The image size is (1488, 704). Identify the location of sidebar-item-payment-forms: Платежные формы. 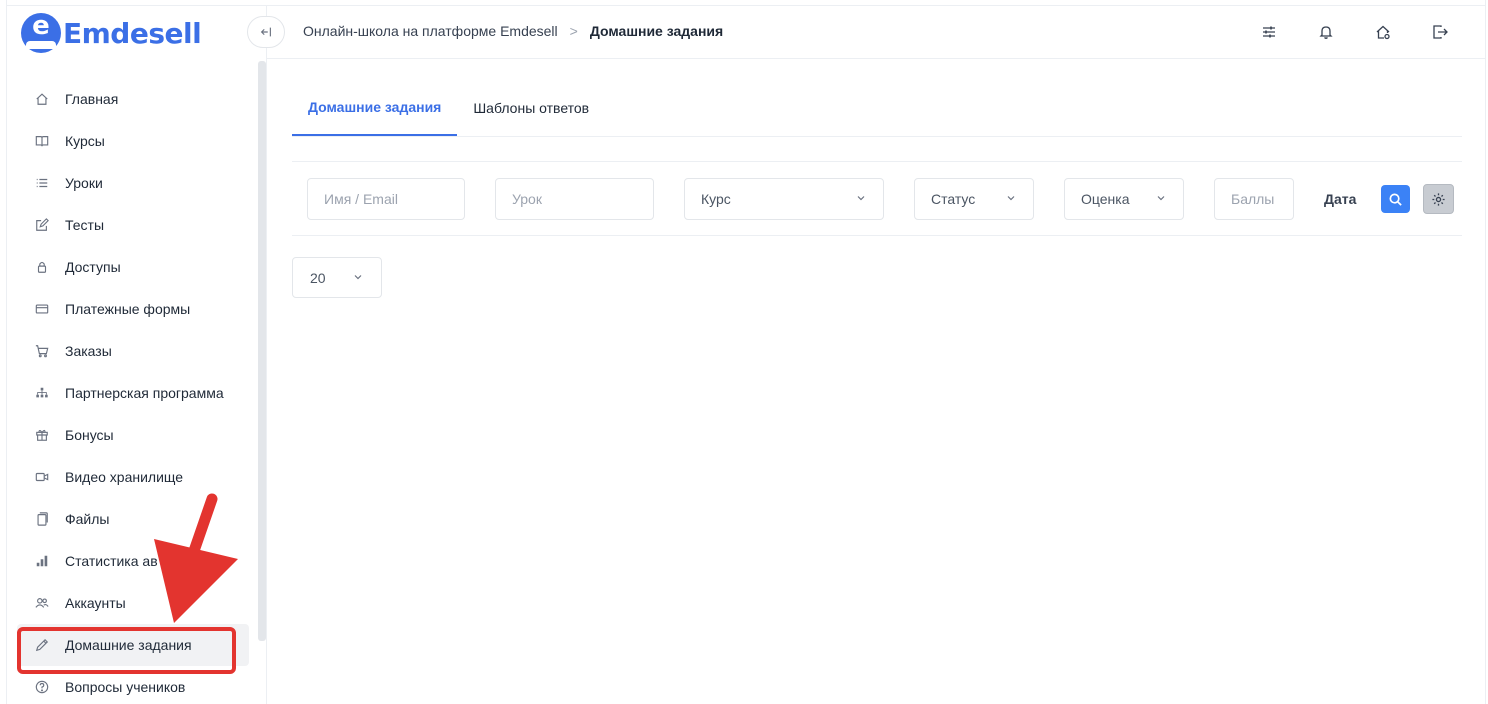
(133, 309).